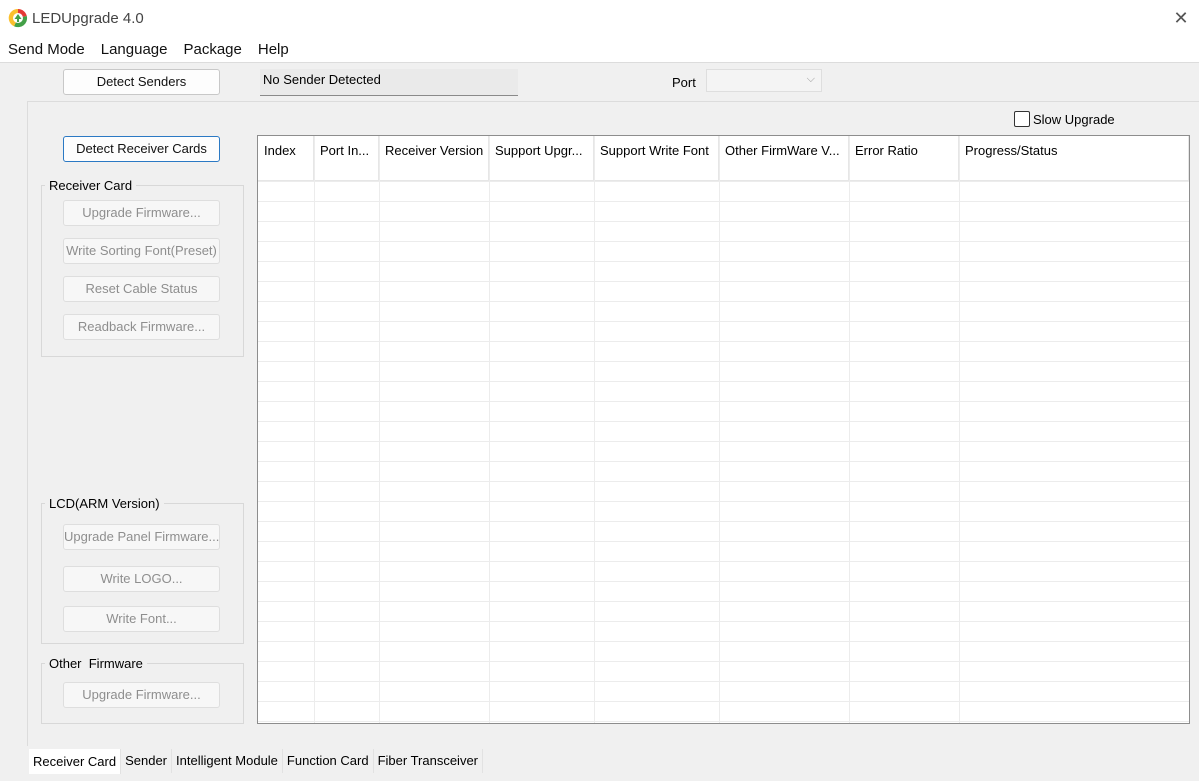 This screenshot has width=1199, height=781. Describe the element at coordinates (599, 62) in the screenshot. I see `divider` at that location.